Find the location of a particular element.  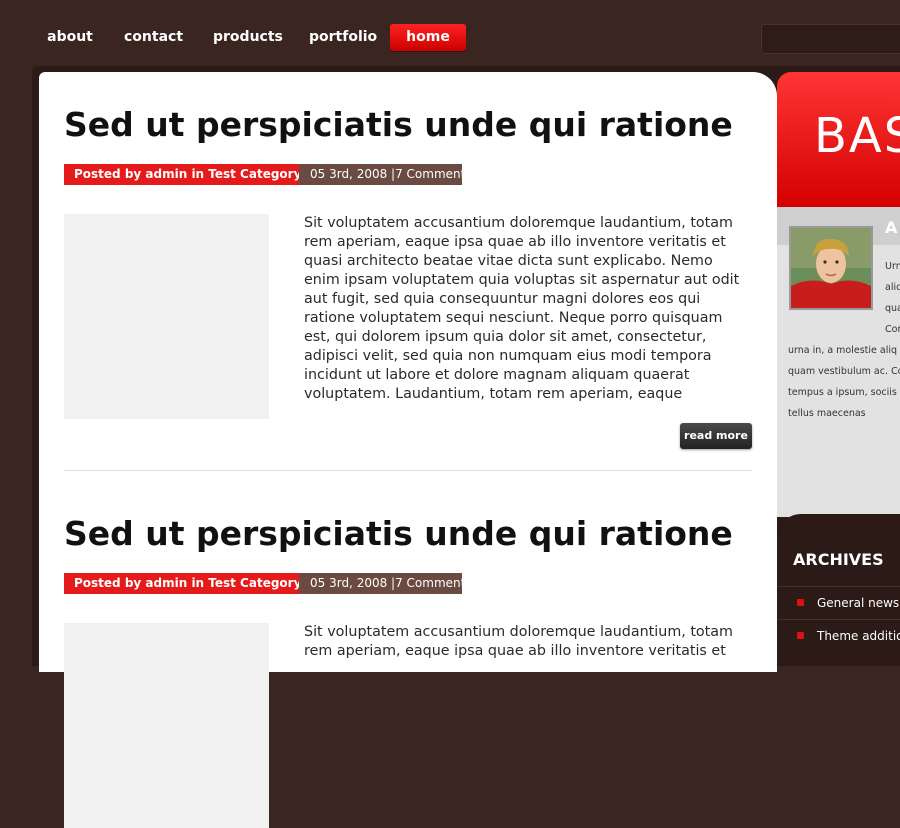

nav-contact: contact is located at coordinates (153, 37).